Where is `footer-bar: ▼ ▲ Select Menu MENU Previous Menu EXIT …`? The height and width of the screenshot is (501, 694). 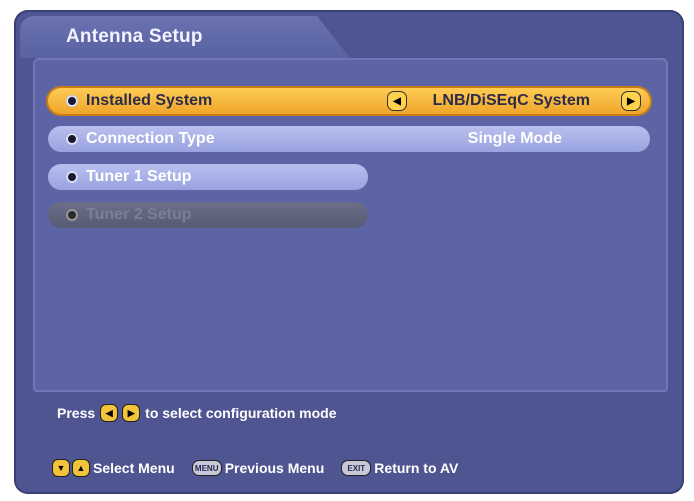
footer-bar: ▼ ▲ Select Menu MENU Previous Menu EXIT … is located at coordinates (261, 468).